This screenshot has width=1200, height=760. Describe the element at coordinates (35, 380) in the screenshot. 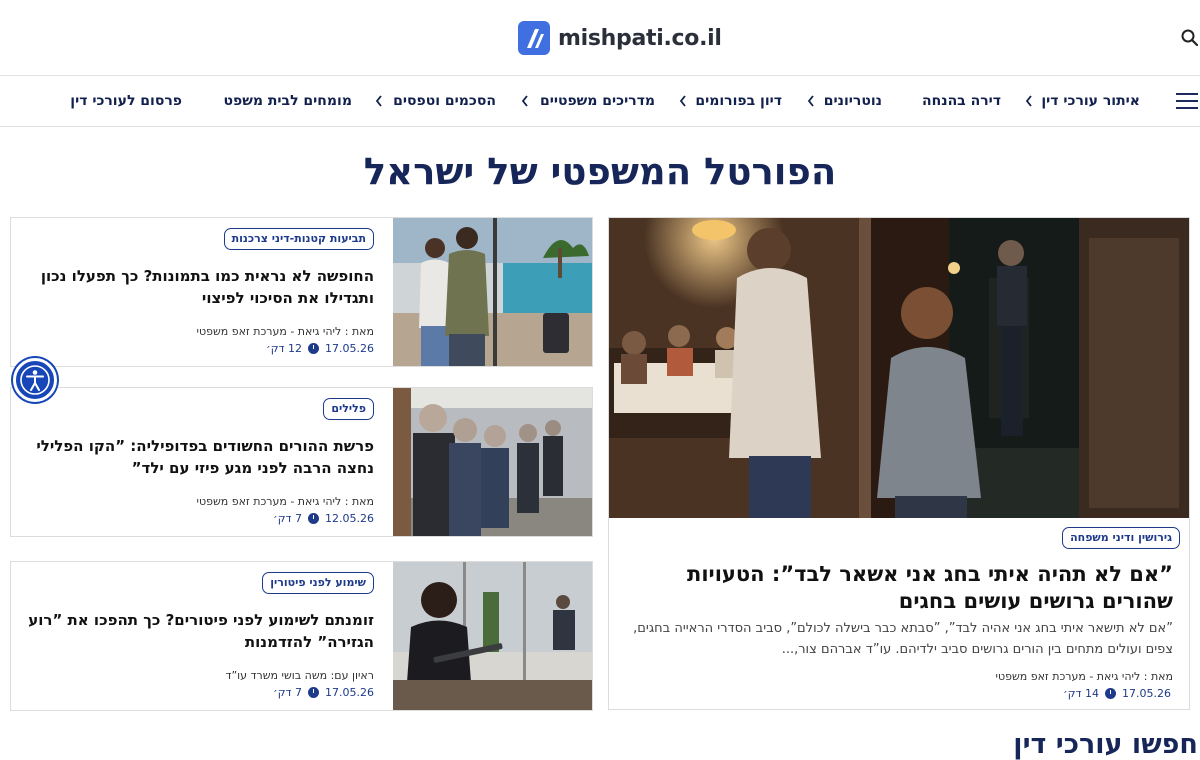

I see `accessibility-icon` at that location.